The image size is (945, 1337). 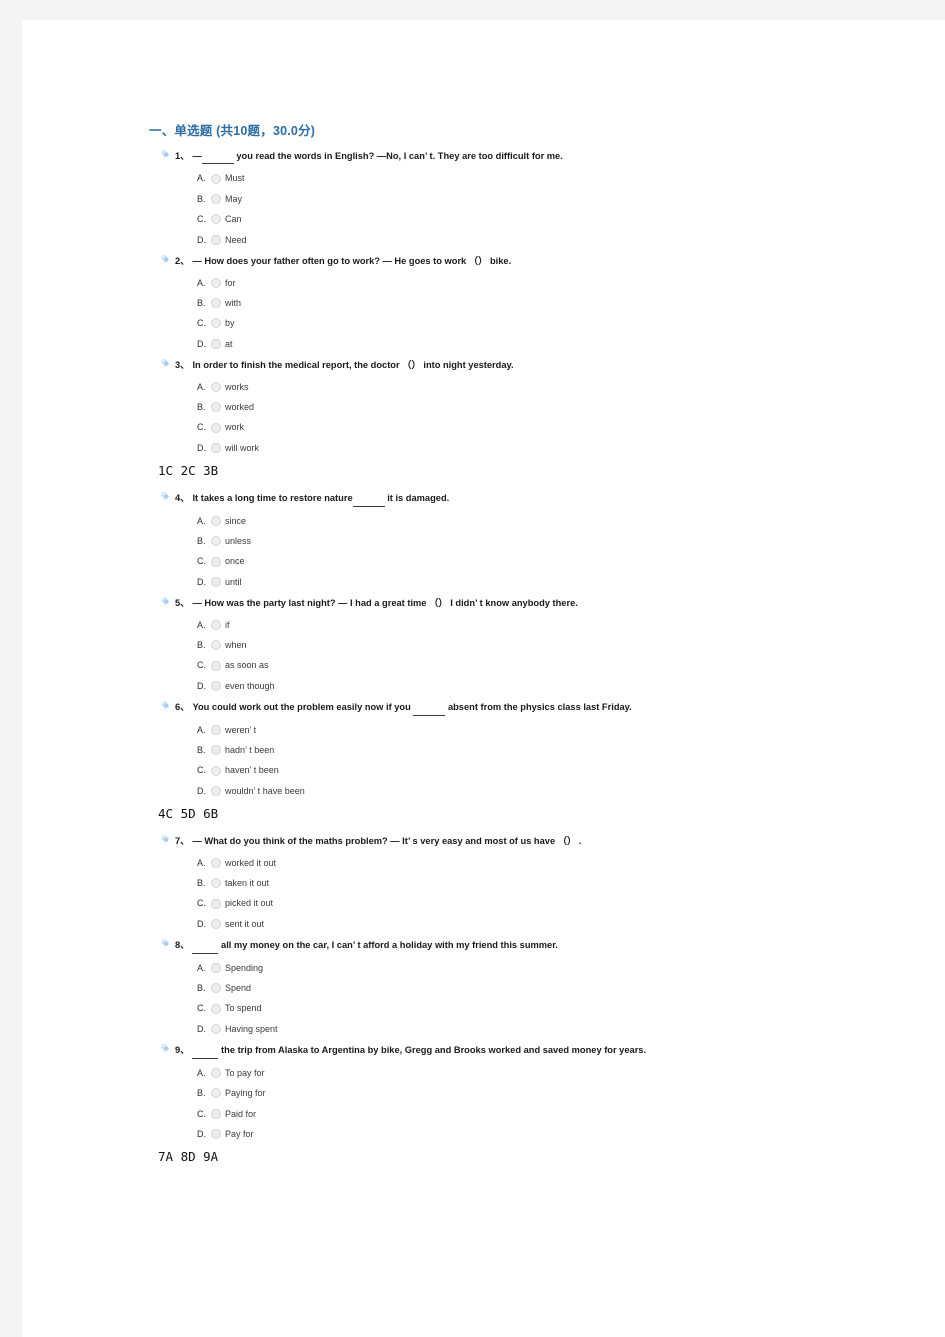 What do you see at coordinates (552, 178) in the screenshot?
I see `option-row: A. Must` at bounding box center [552, 178].